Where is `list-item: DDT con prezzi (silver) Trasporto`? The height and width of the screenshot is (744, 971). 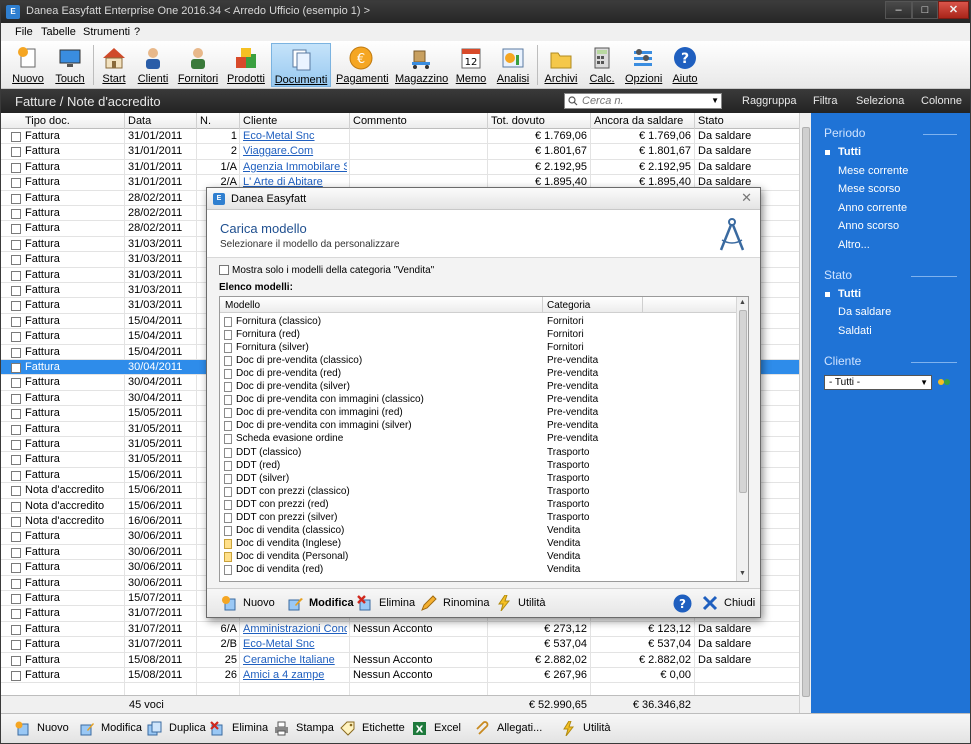
list-item: DDT con prezzi (silver) Trasporto is located at coordinates (478, 518).